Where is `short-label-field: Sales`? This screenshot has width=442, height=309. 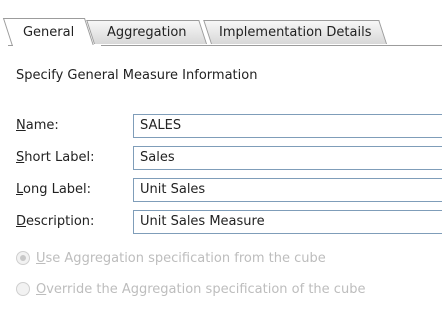
short-label-field: Sales is located at coordinates (287, 158).